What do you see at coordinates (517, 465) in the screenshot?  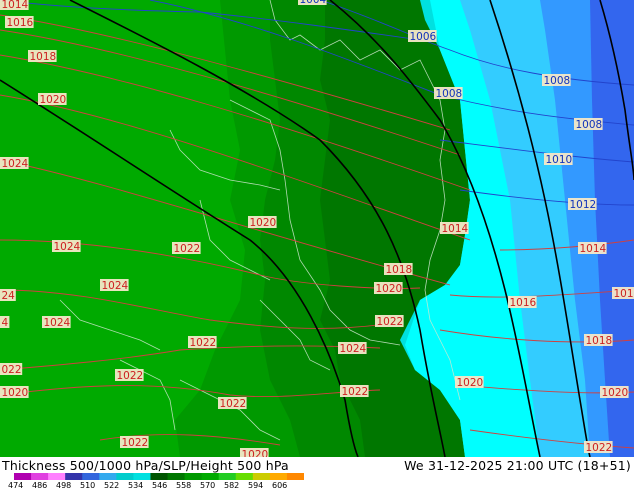 I see `valid-time: We 31-12-2025 21:00 UTC (18+51)` at bounding box center [517, 465].